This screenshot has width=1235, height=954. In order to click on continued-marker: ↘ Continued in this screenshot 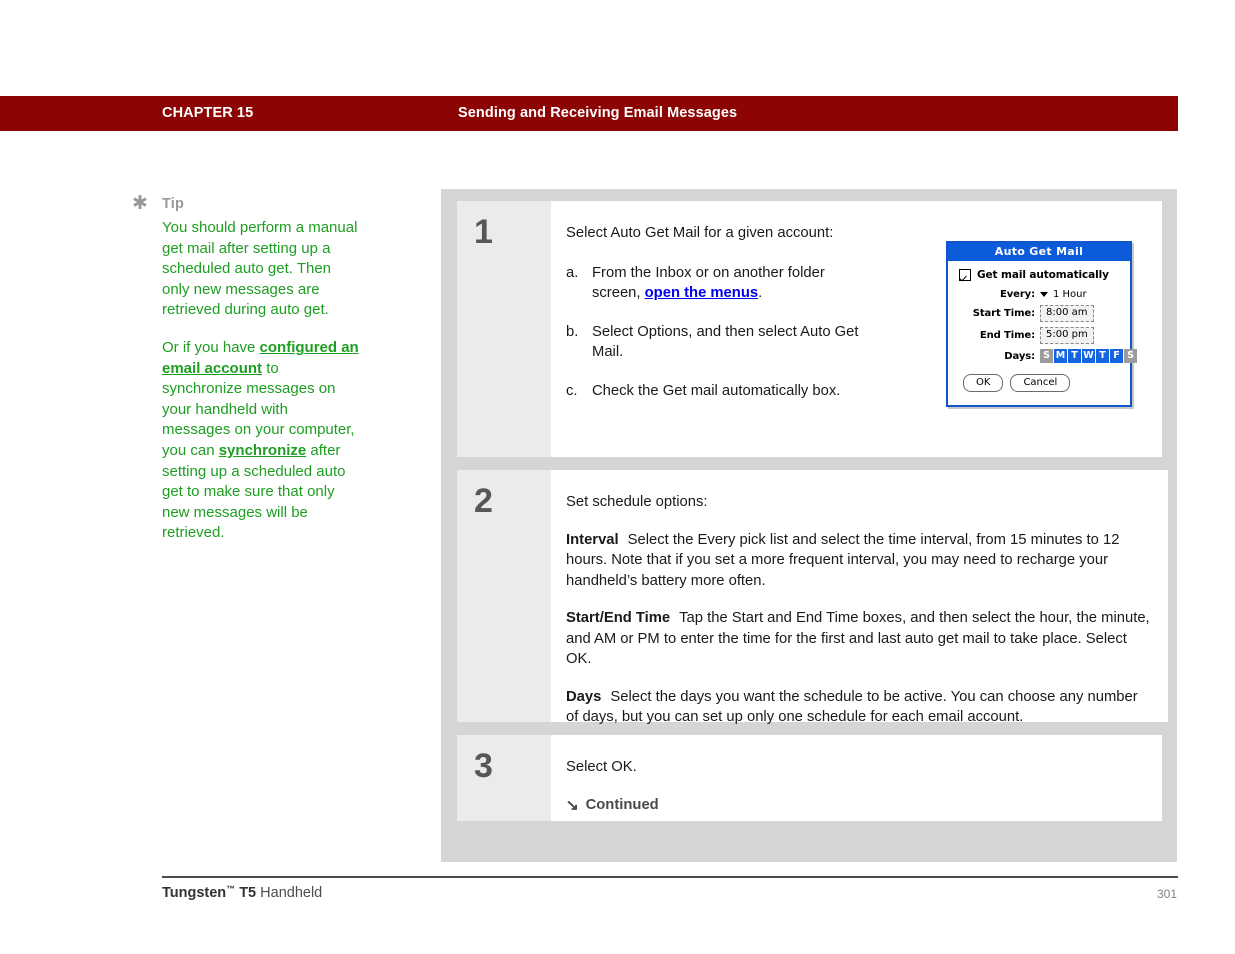, I will do `click(857, 805)`.